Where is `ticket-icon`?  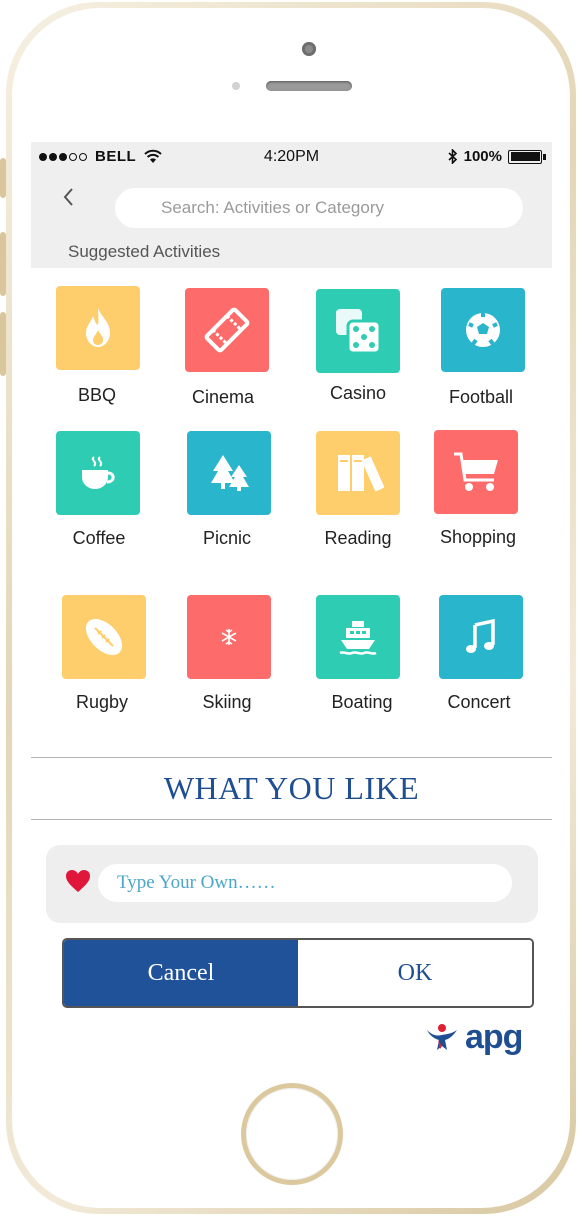
ticket-icon is located at coordinates (227, 330).